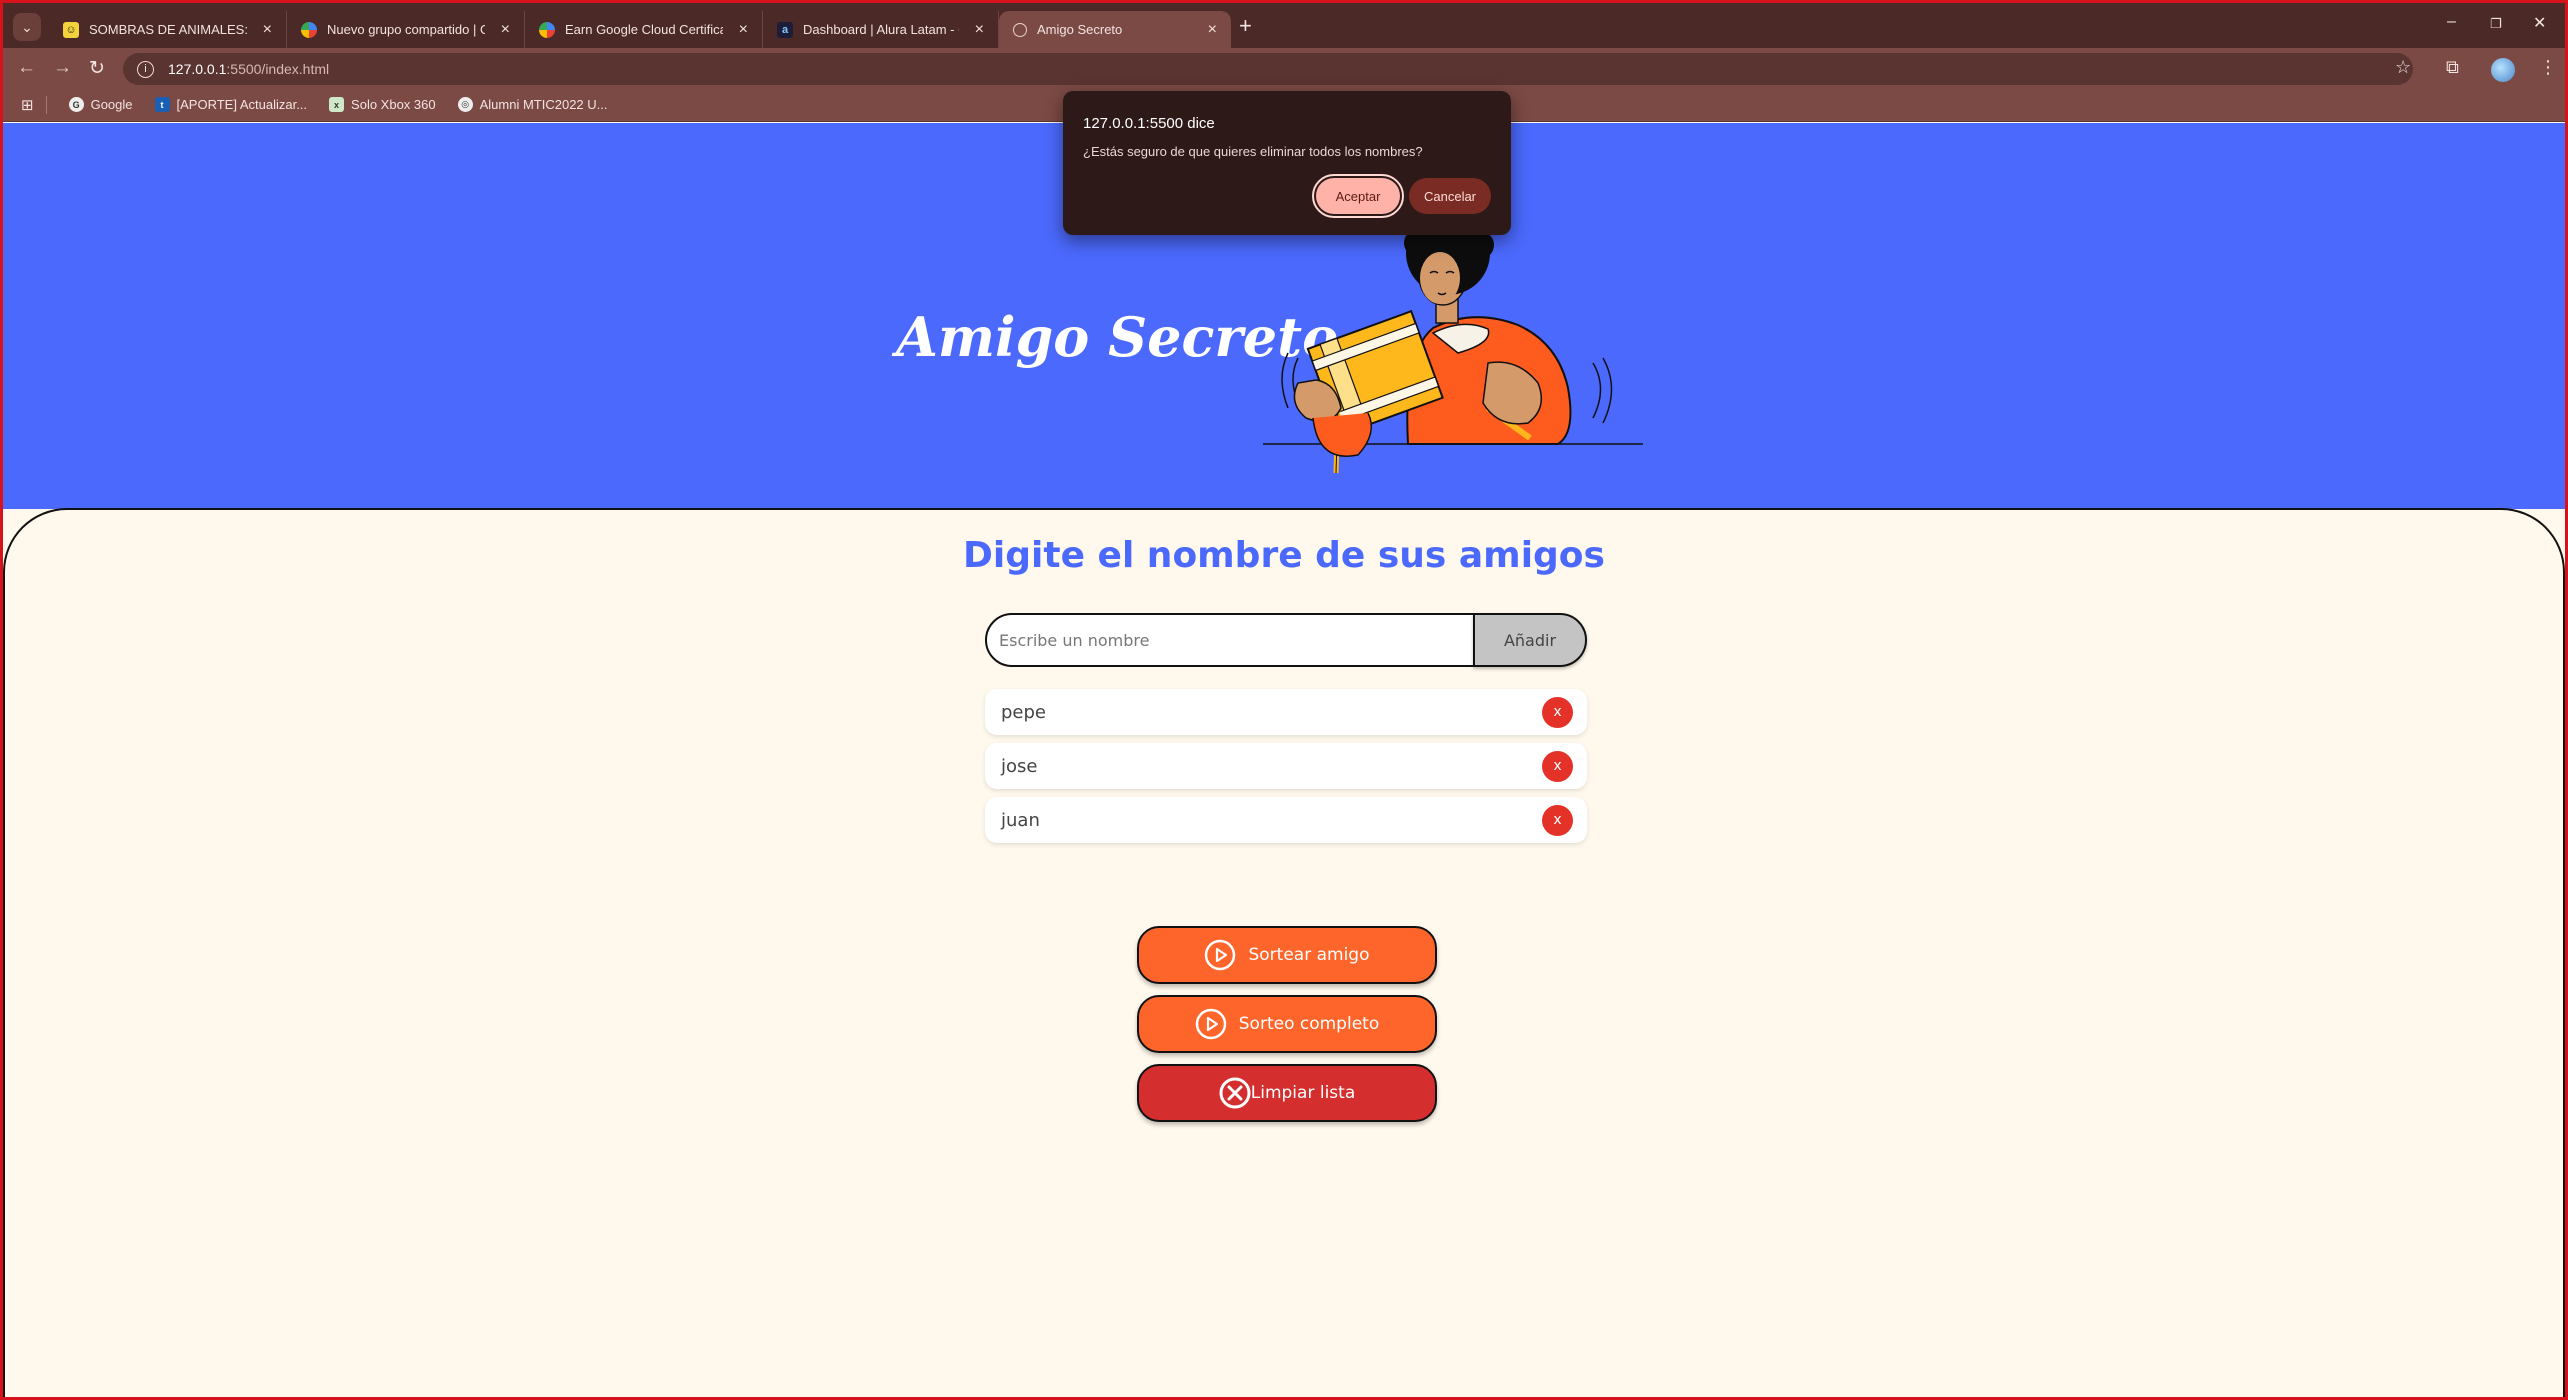 The height and width of the screenshot is (1400, 2568). I want to click on restore-button: ❐, so click(2496, 24).